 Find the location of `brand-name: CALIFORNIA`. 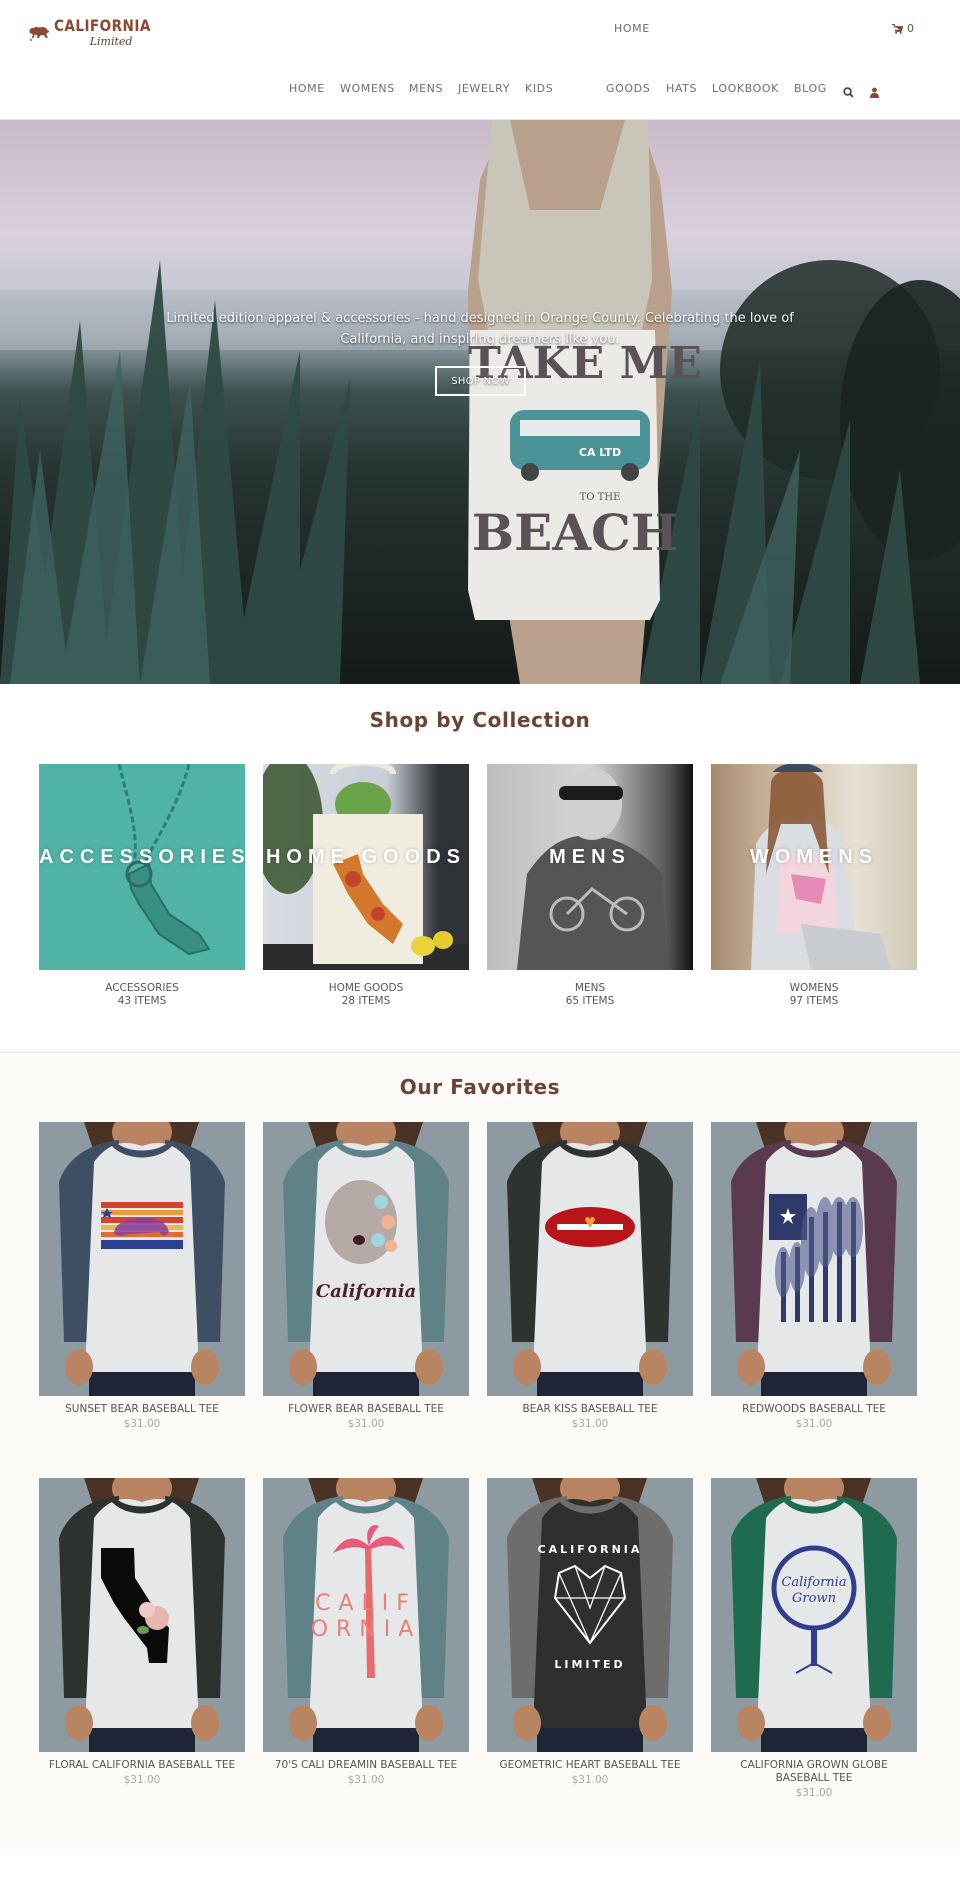

brand-name: CALIFORNIA is located at coordinates (102, 25).